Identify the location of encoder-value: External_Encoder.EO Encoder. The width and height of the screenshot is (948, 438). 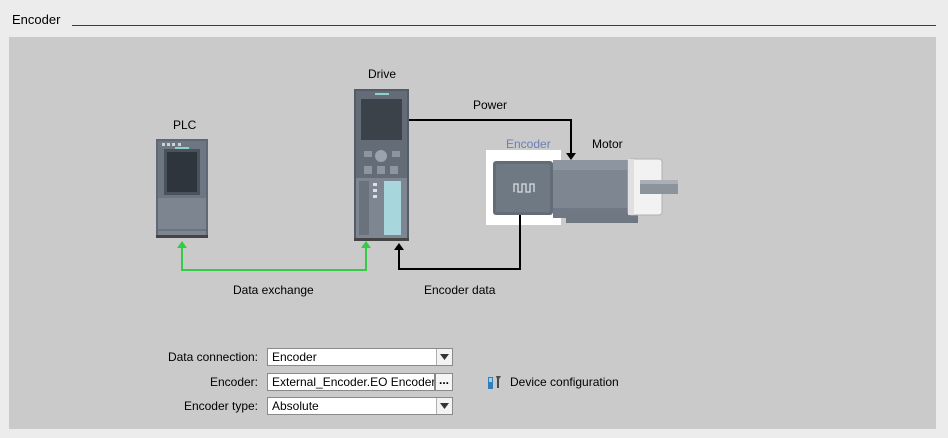
(353, 382).